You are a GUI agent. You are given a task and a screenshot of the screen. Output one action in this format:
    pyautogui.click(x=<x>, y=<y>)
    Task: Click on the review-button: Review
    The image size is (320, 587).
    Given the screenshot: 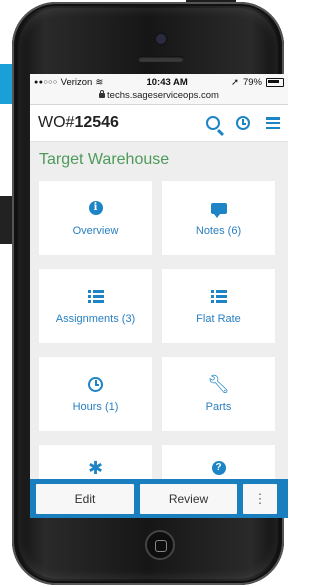 What is the action you would take?
    pyautogui.click(x=188, y=498)
    